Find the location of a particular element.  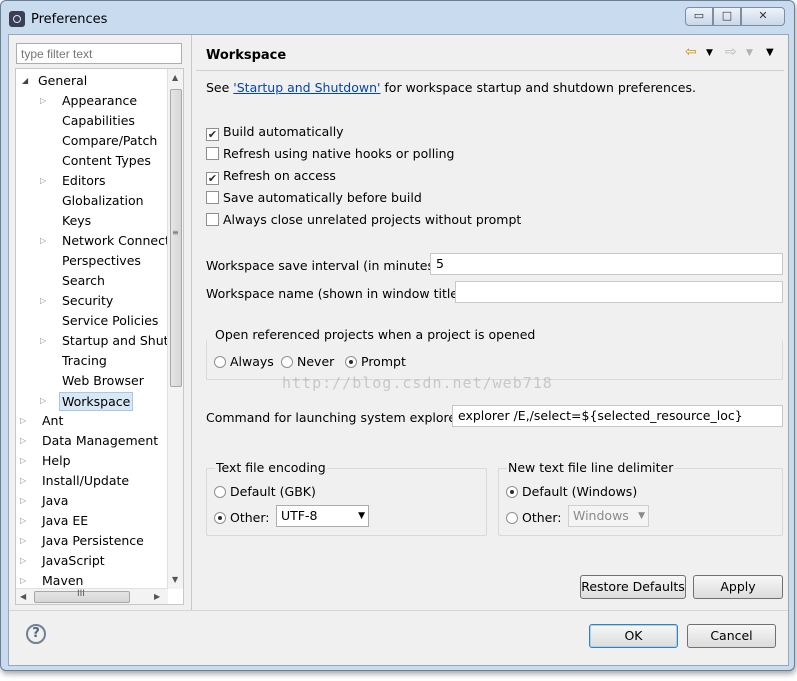

back-arrow-icon: ⇦ is located at coordinates (691, 52).